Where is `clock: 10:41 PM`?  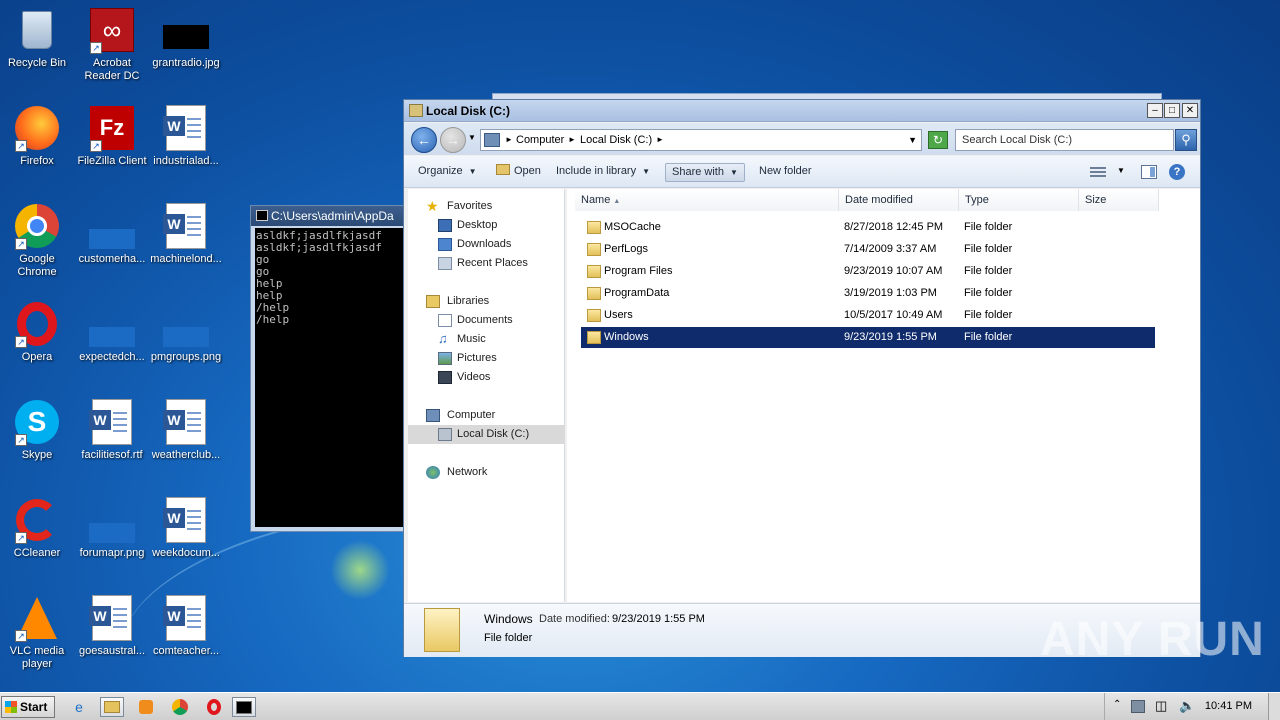
clock: 10:41 PM is located at coordinates (1228, 706).